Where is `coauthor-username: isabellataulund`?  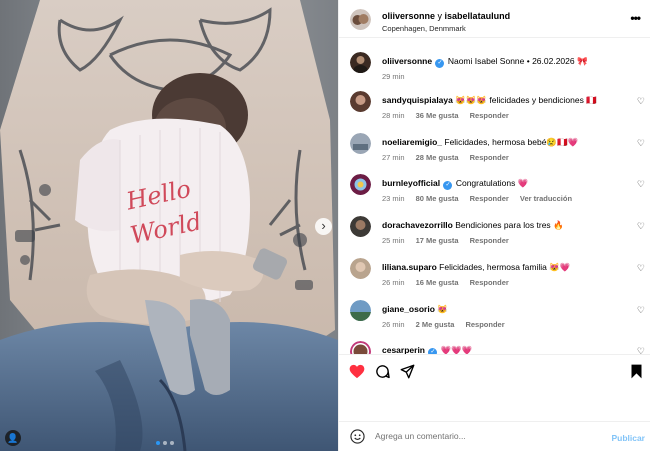 coauthor-username: isabellataulund is located at coordinates (478, 16).